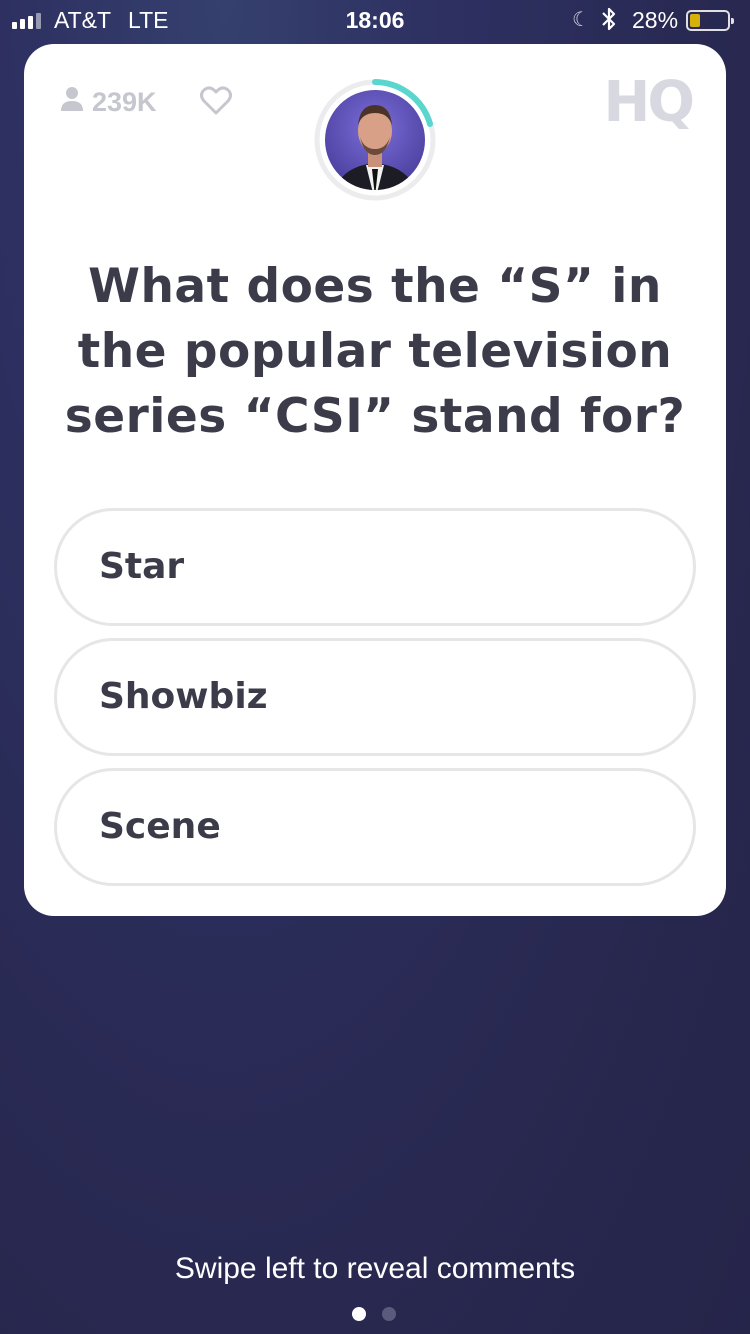 The height and width of the screenshot is (1334, 750). Describe the element at coordinates (375, 1268) in the screenshot. I see `swipe-hint: Swipe left to reveal comments` at that location.